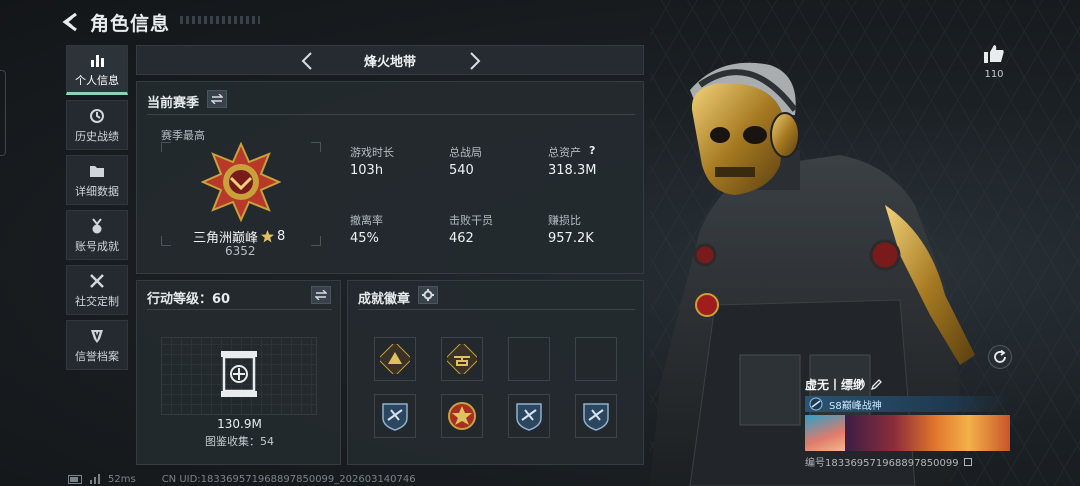 This screenshot has width=1080, height=486. I want to click on sidebar-item-label: 详细数据, so click(97, 191).